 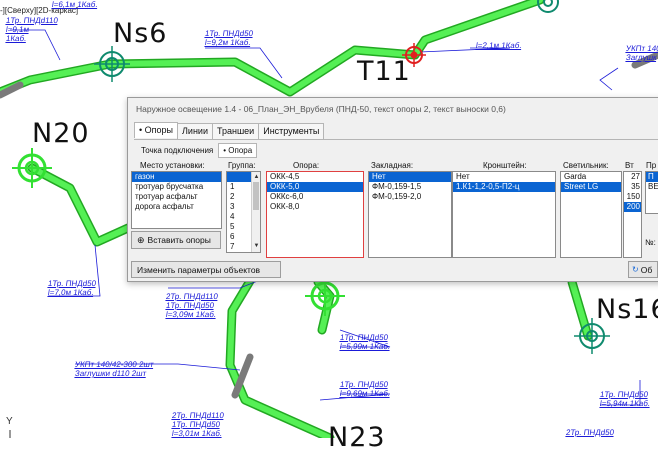 What do you see at coordinates (590, 432) in the screenshot?
I see `cad-label: 2Тр. ПНДd50` at bounding box center [590, 432].